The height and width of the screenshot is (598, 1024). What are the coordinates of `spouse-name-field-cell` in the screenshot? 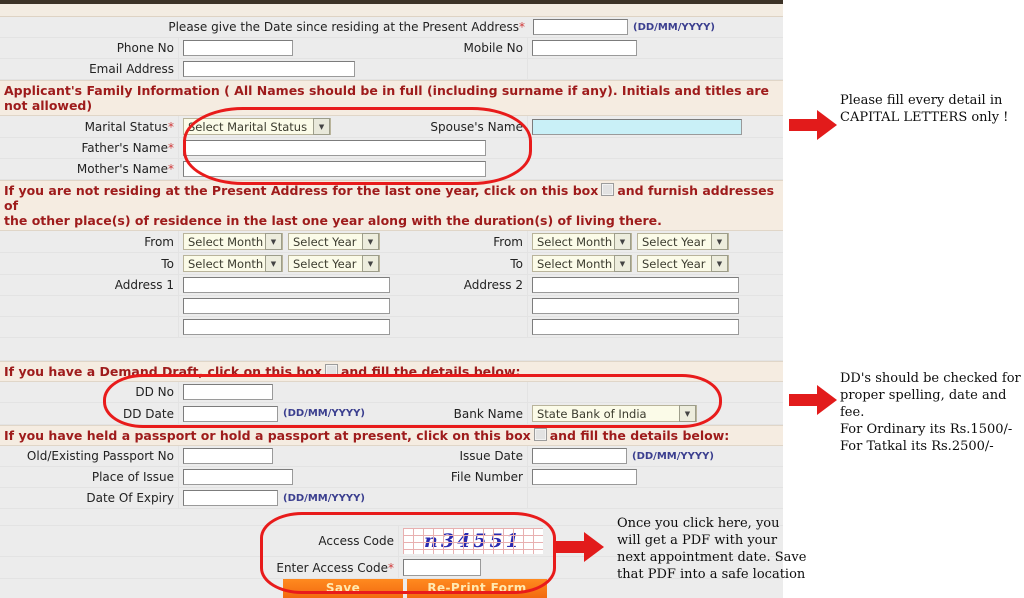 It's located at (655, 126).